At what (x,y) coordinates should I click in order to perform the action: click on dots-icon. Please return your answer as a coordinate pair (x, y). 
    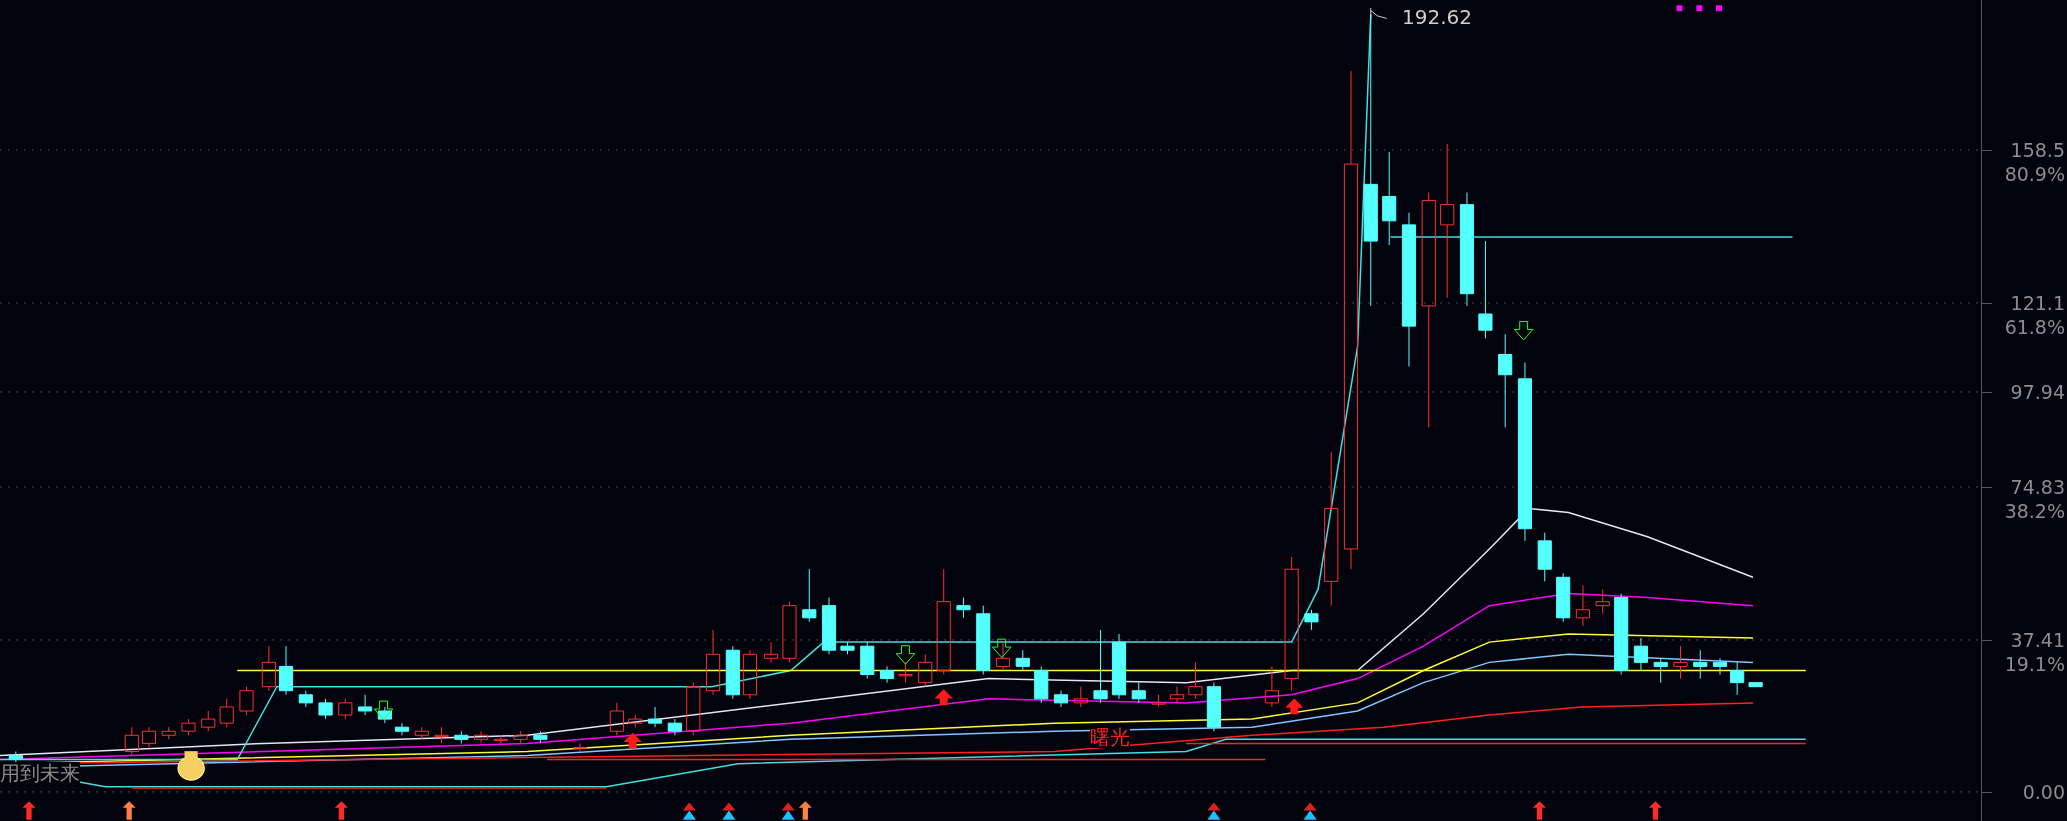
    Looking at the image, I should click on (1699, 8).